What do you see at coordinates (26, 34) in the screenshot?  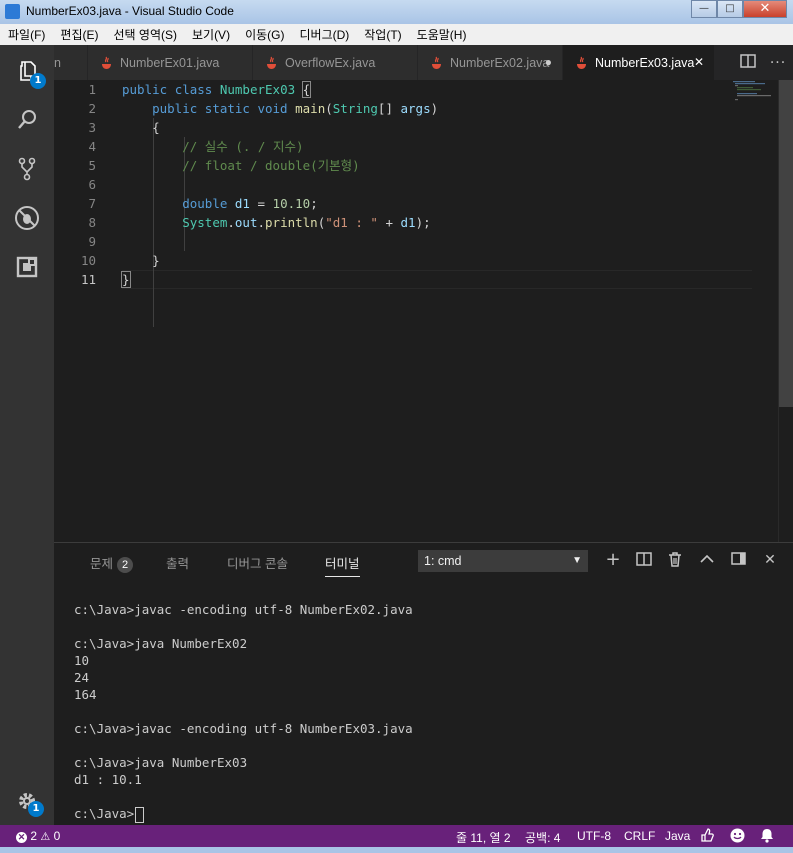 I see `menu-file: 파일(F)` at bounding box center [26, 34].